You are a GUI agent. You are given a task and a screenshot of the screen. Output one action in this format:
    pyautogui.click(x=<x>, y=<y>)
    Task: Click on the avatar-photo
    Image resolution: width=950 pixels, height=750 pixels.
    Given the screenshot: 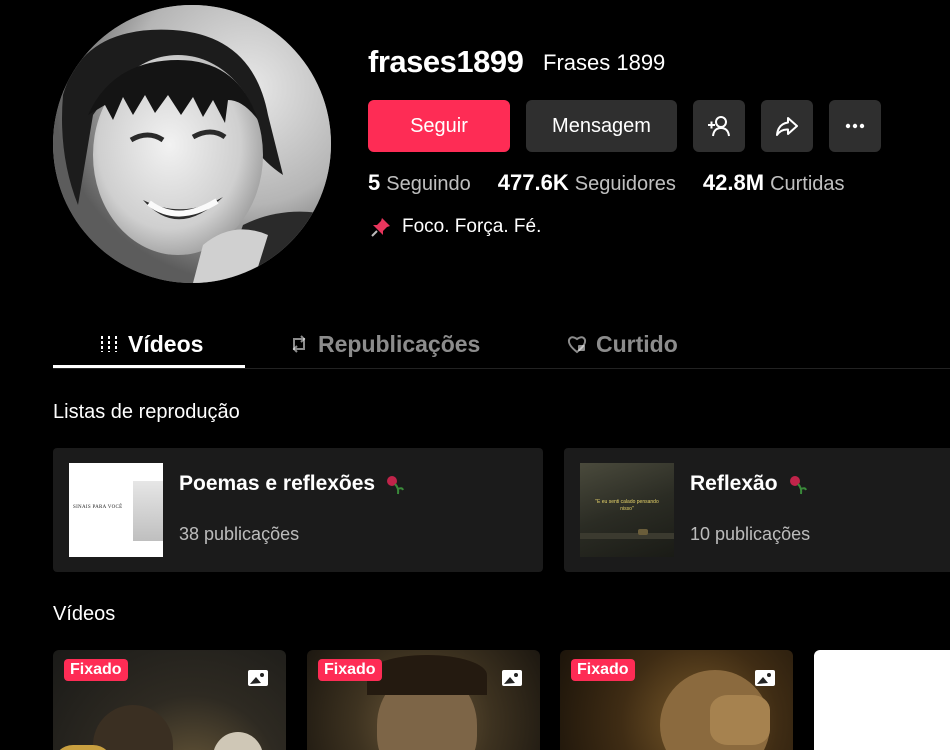 What is the action you would take?
    pyautogui.click(x=192, y=144)
    